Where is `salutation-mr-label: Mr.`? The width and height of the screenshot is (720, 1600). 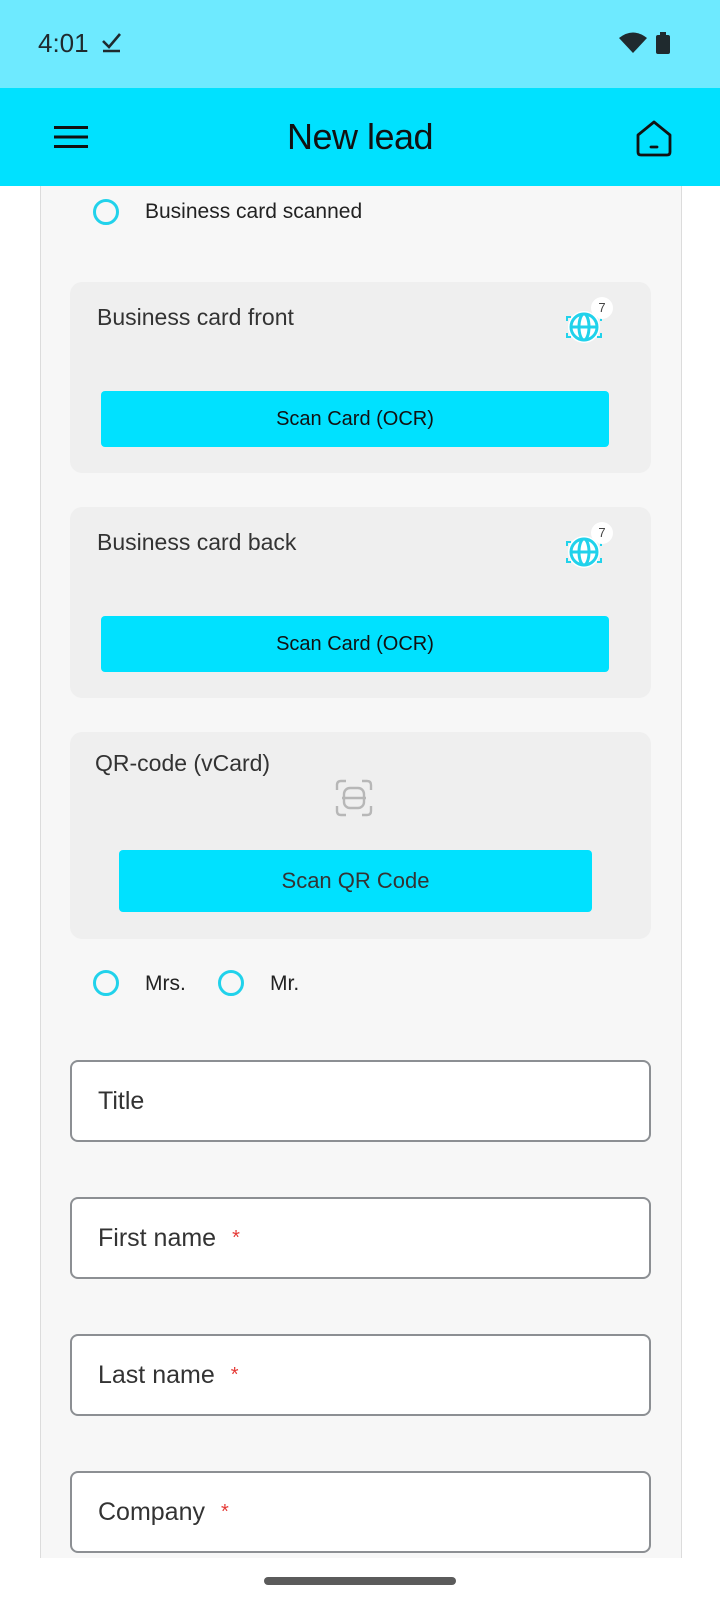 salutation-mr-label: Mr. is located at coordinates (285, 983).